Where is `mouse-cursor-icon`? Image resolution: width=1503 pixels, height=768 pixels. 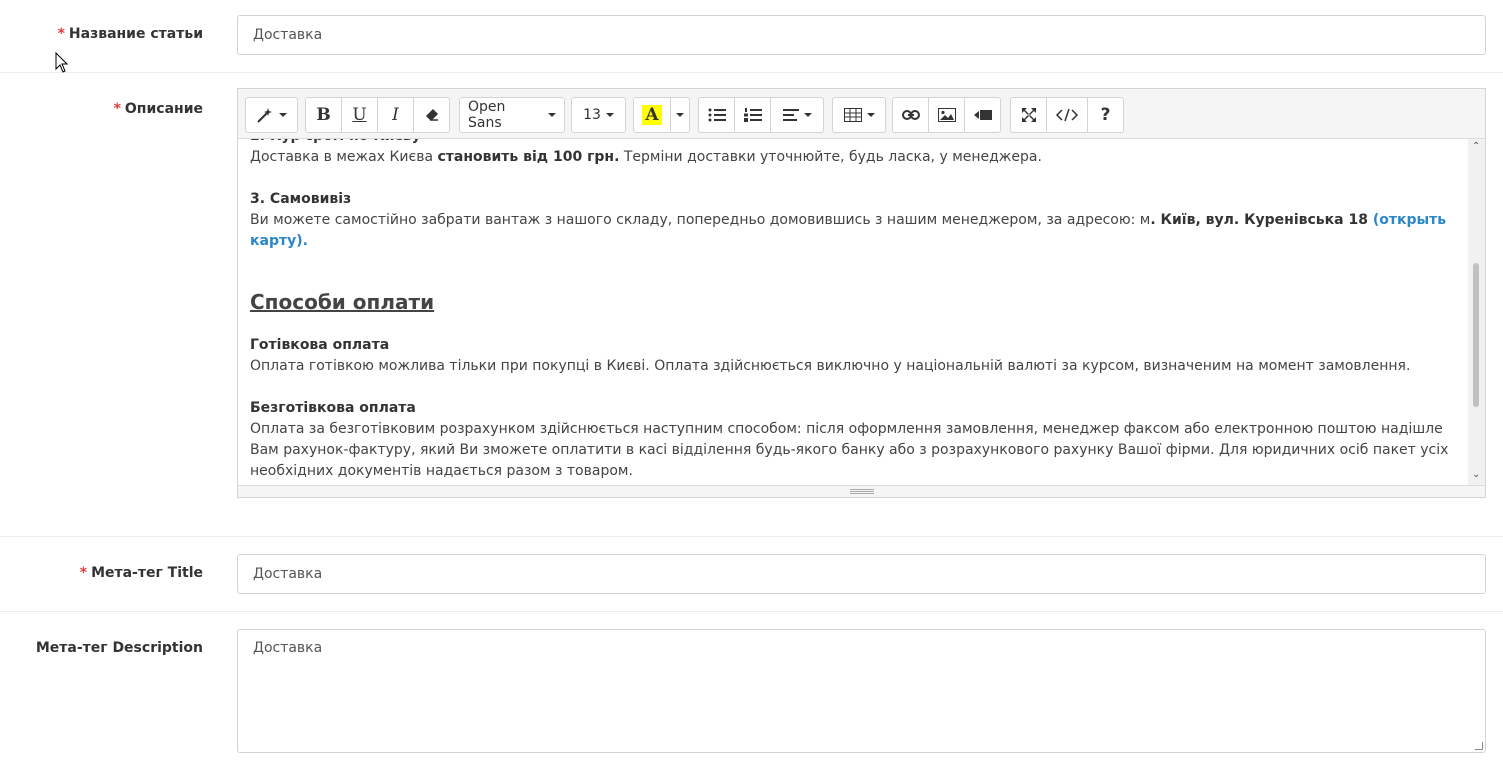
mouse-cursor-icon is located at coordinates (62, 62).